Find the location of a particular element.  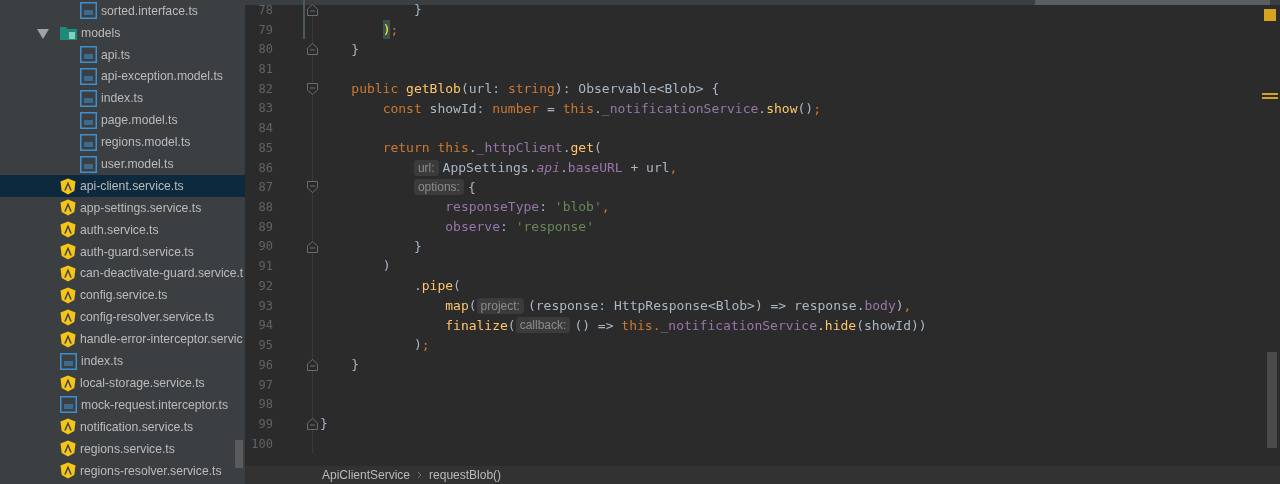

code-token: pipe is located at coordinates (437, 286).